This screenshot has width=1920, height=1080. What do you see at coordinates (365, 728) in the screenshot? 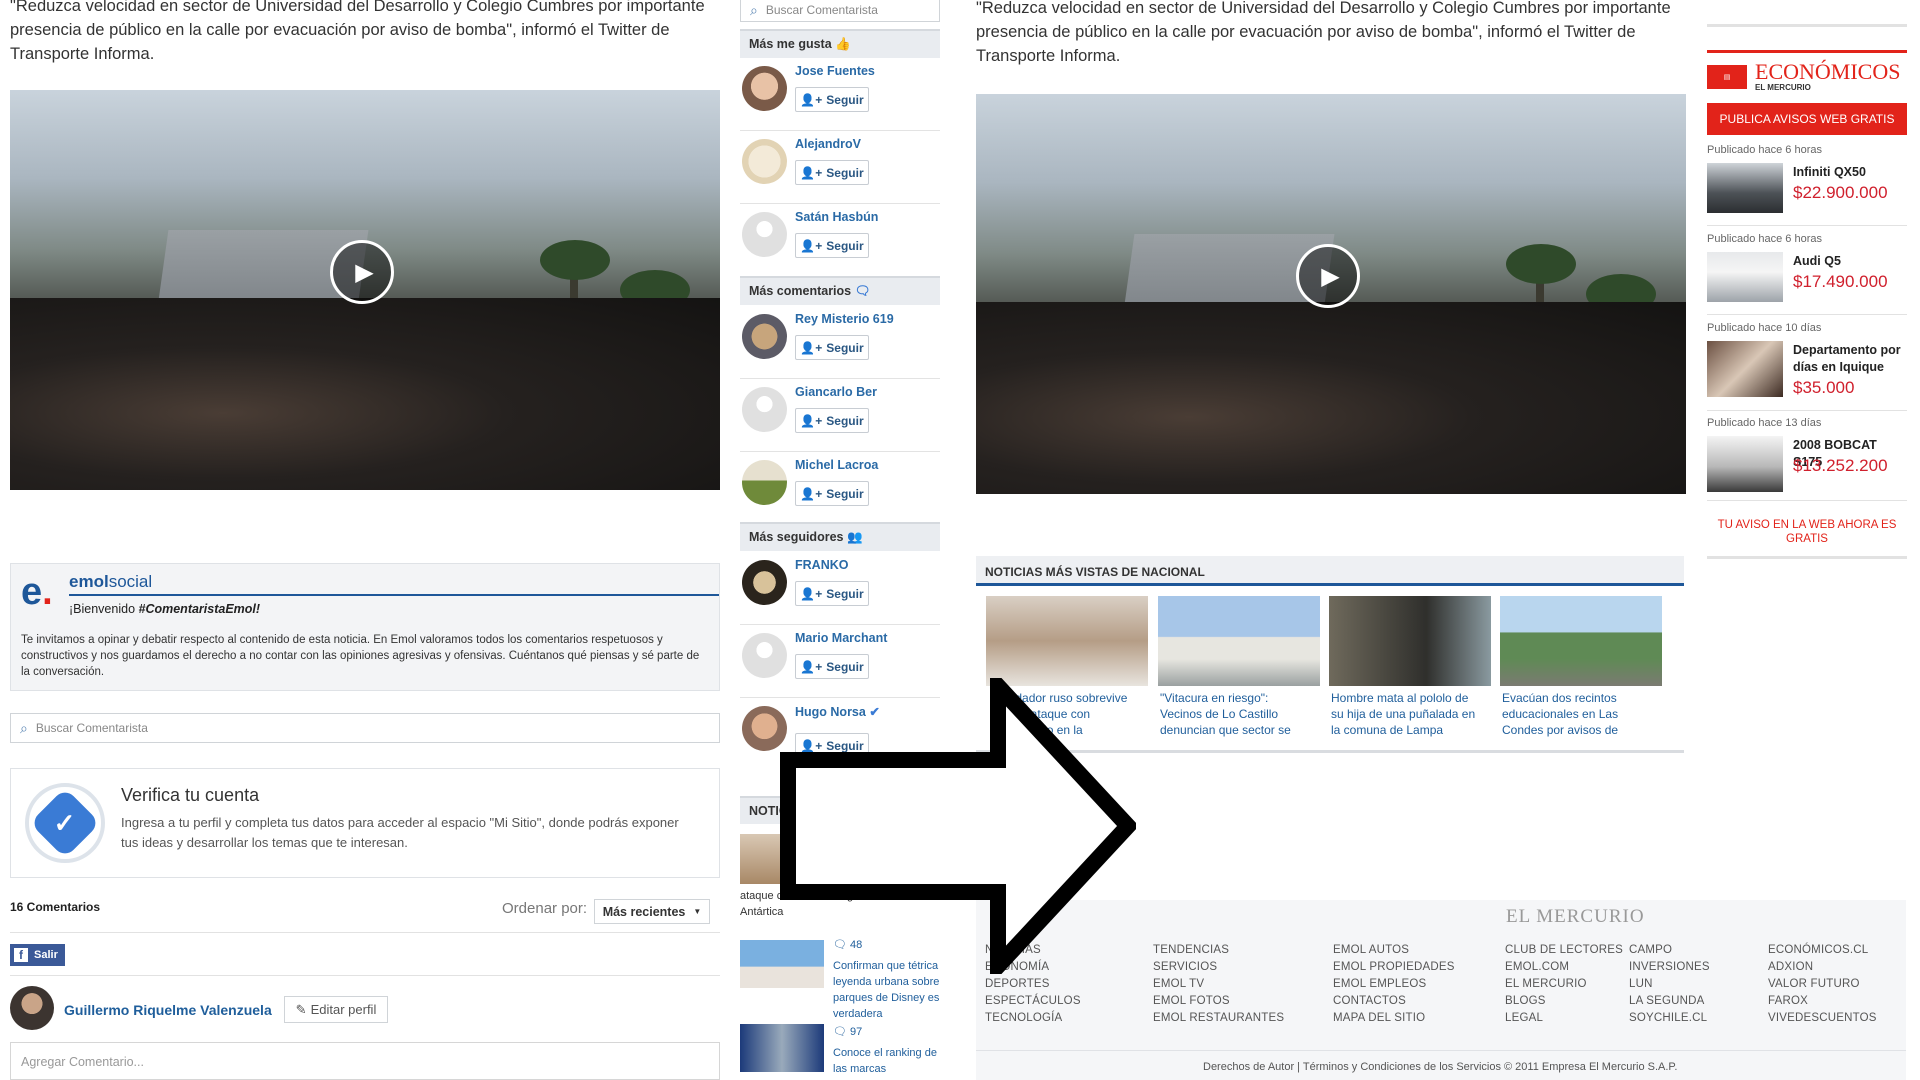
I see `comment-search-input: ⌕ Buscar Comentarista` at bounding box center [365, 728].